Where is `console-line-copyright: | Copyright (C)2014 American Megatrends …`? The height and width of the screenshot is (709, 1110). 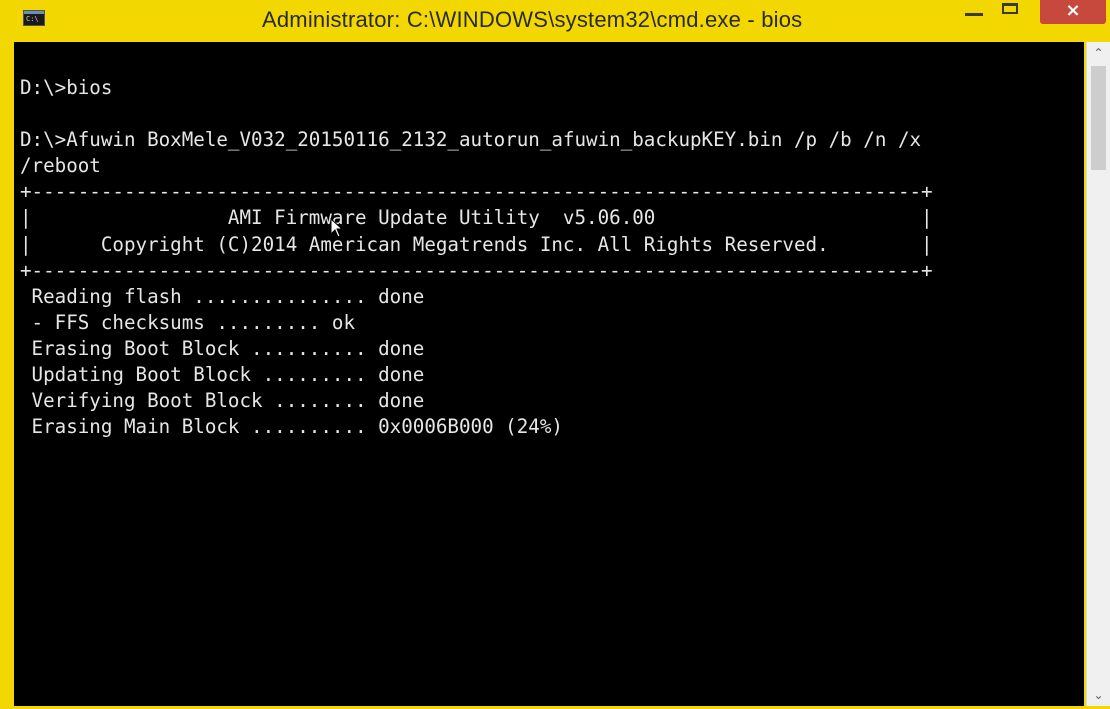 console-line-copyright: | Copyright (C)2014 American Megatrends … is located at coordinates (476, 244).